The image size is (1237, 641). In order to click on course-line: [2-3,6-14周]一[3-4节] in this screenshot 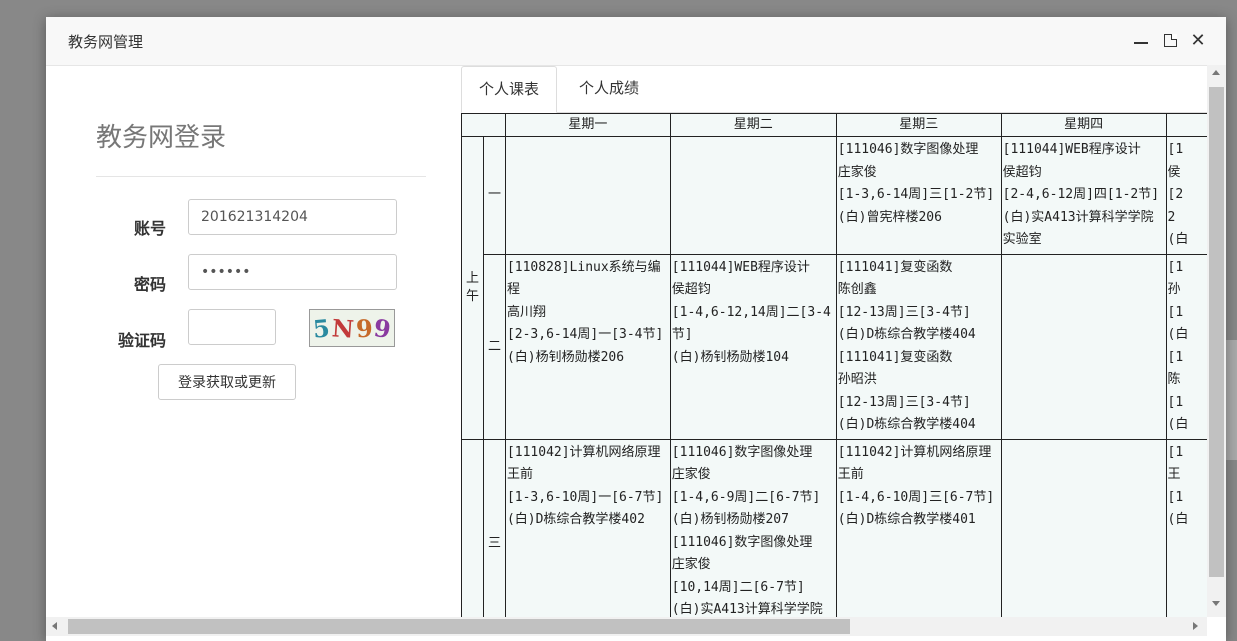, I will do `click(585, 334)`.